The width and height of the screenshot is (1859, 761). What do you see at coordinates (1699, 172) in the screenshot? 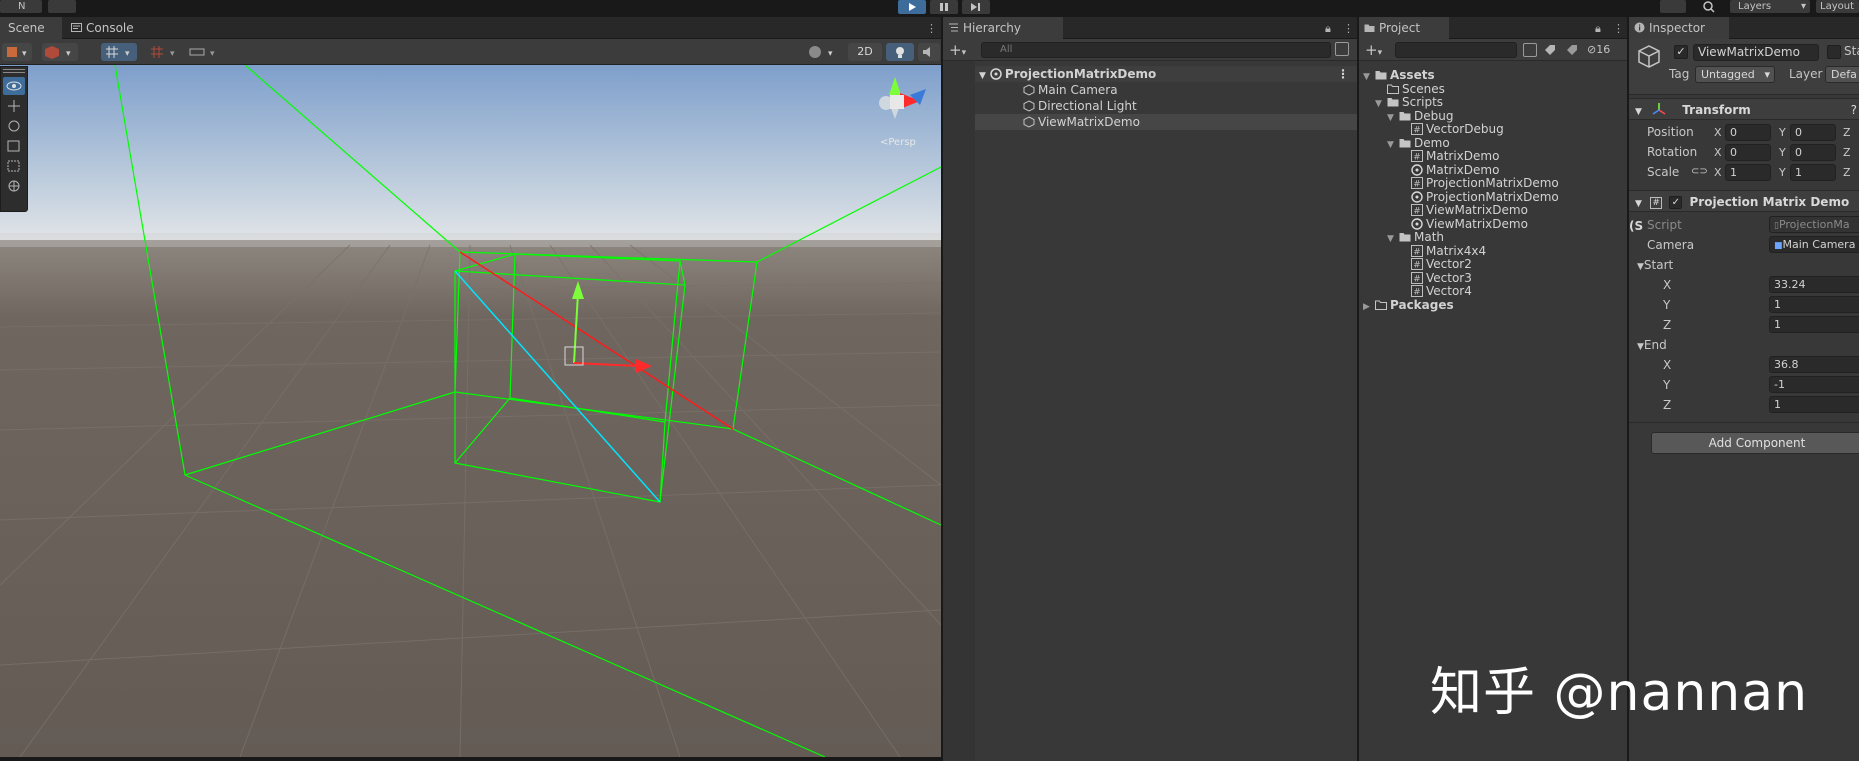
I see `link-icon: ⊂⊃` at bounding box center [1699, 172].